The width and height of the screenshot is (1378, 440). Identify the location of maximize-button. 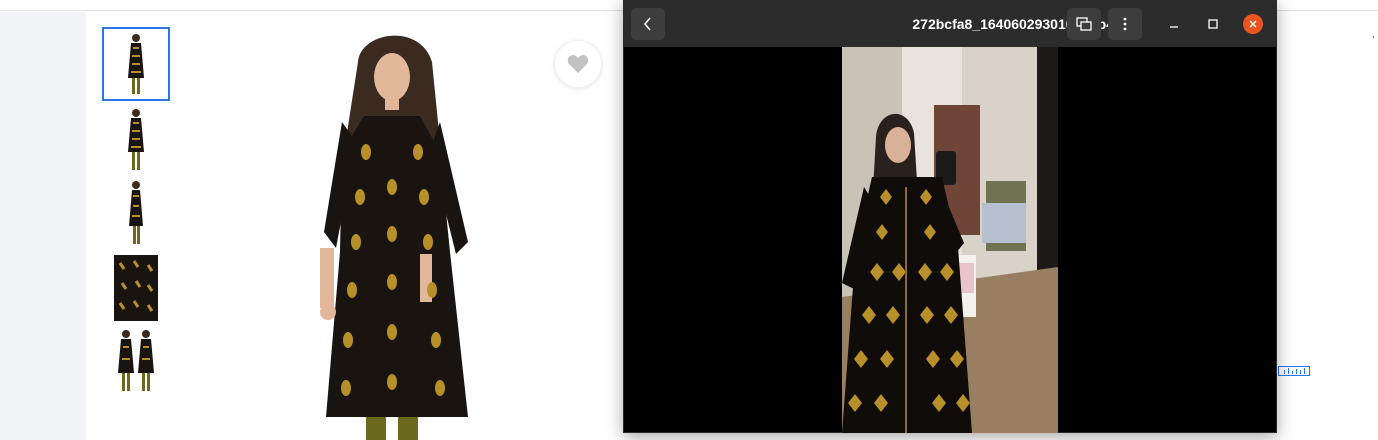
(1213, 24).